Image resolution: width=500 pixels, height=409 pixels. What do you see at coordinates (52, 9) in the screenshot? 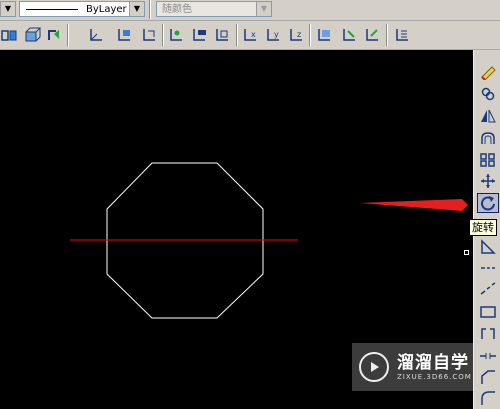
I see `linetype-sample` at bounding box center [52, 9].